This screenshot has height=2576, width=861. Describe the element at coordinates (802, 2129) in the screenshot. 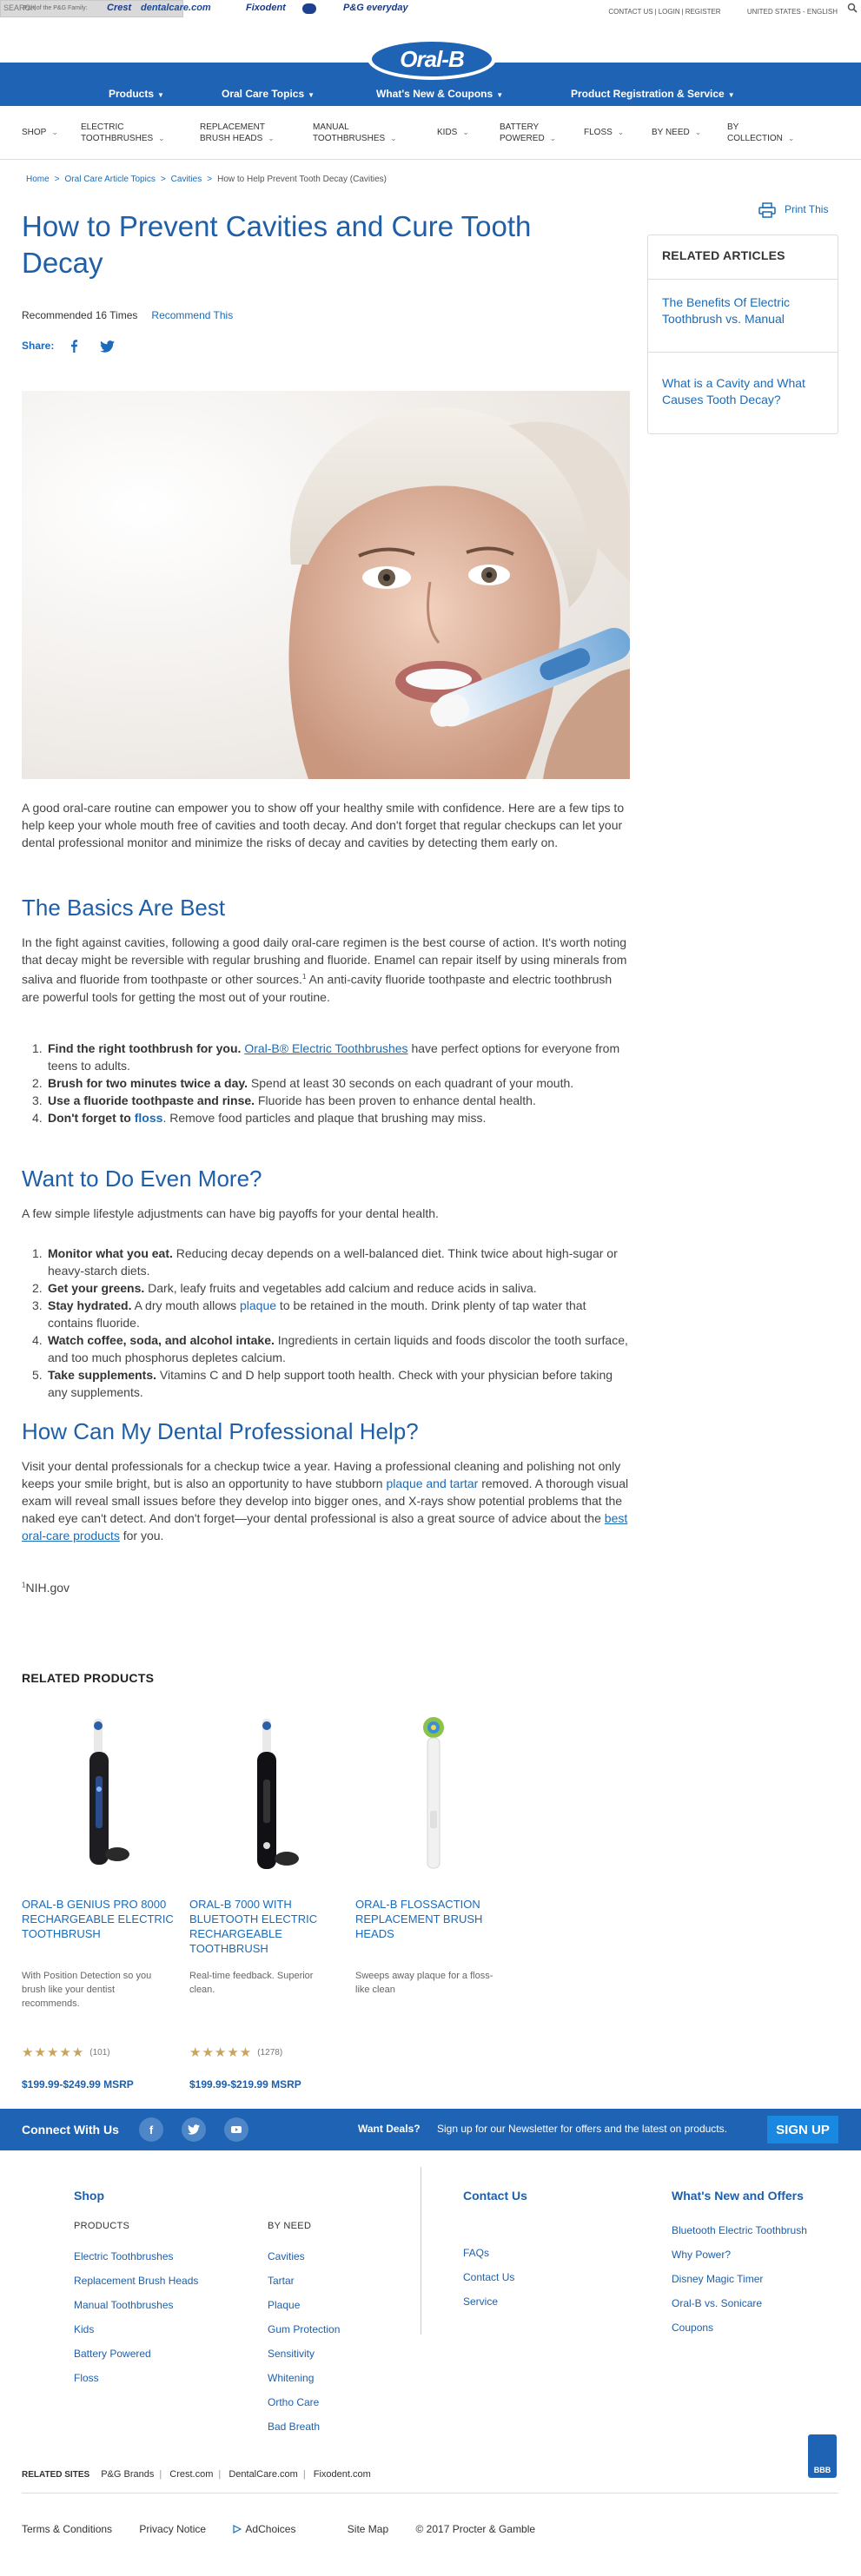

I see `signup-button: SIGN UP` at that location.